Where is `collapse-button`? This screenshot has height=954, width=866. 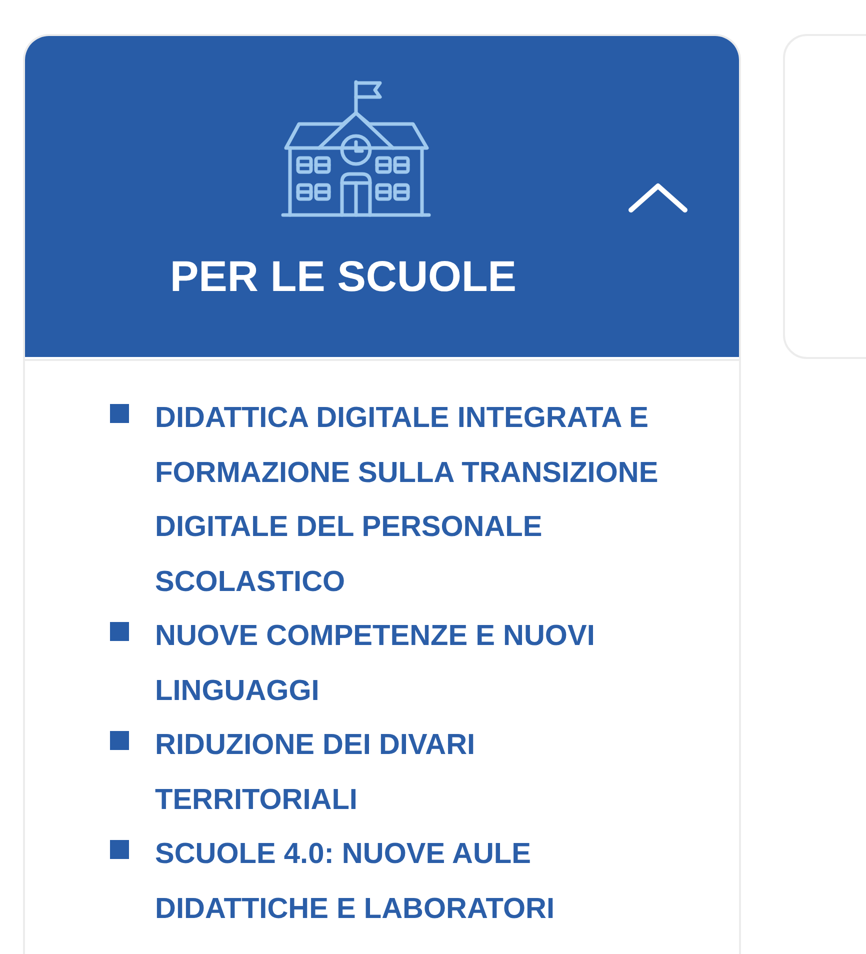
collapse-button is located at coordinates (658, 198).